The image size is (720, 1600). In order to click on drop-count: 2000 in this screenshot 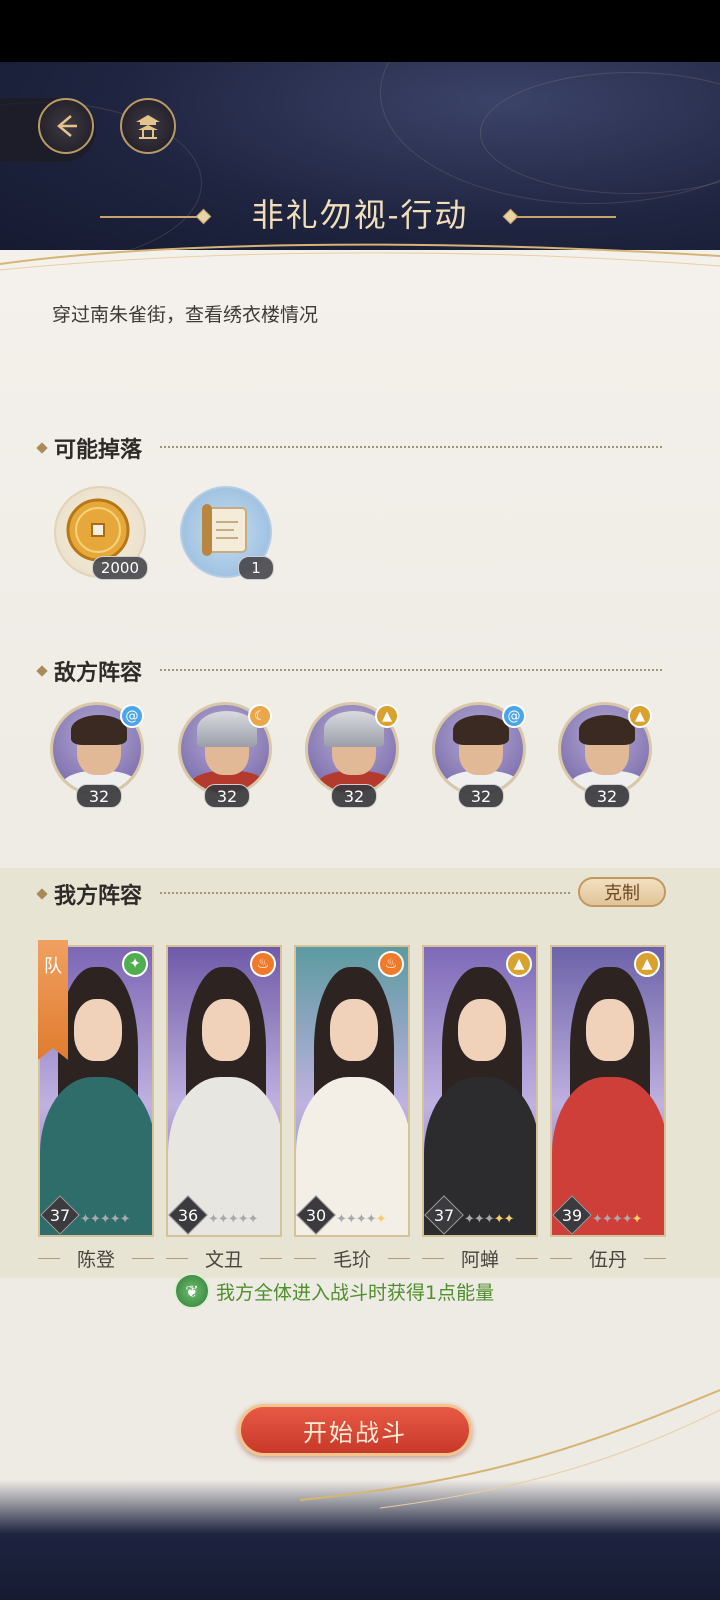, I will do `click(119, 568)`.